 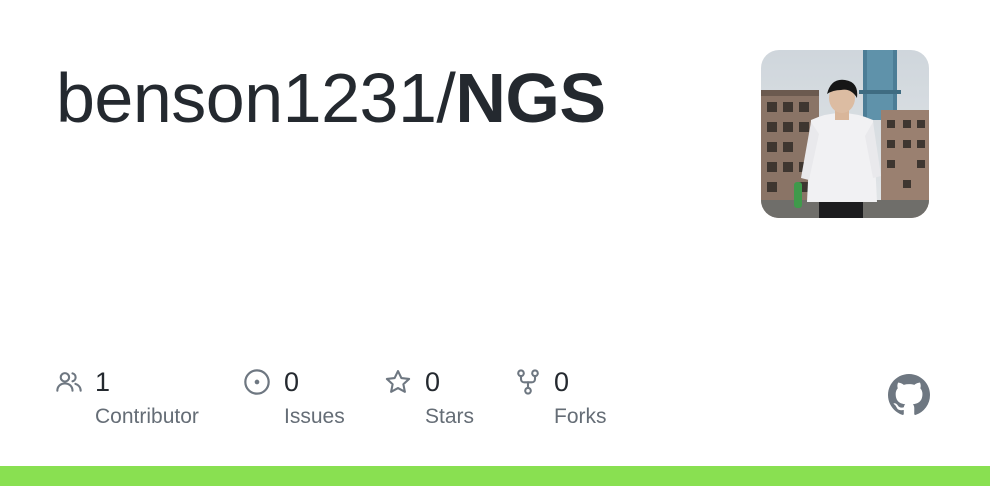 I want to click on issues-stat: 0 Issues, so click(x=303, y=399).